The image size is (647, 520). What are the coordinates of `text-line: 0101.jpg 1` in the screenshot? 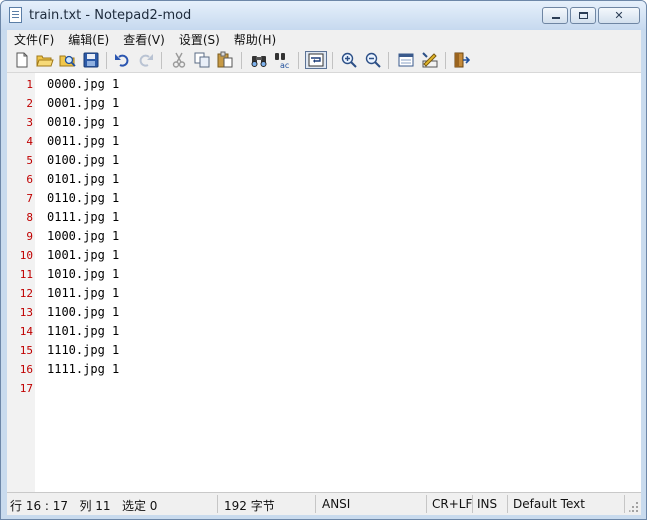 It's located at (83, 179).